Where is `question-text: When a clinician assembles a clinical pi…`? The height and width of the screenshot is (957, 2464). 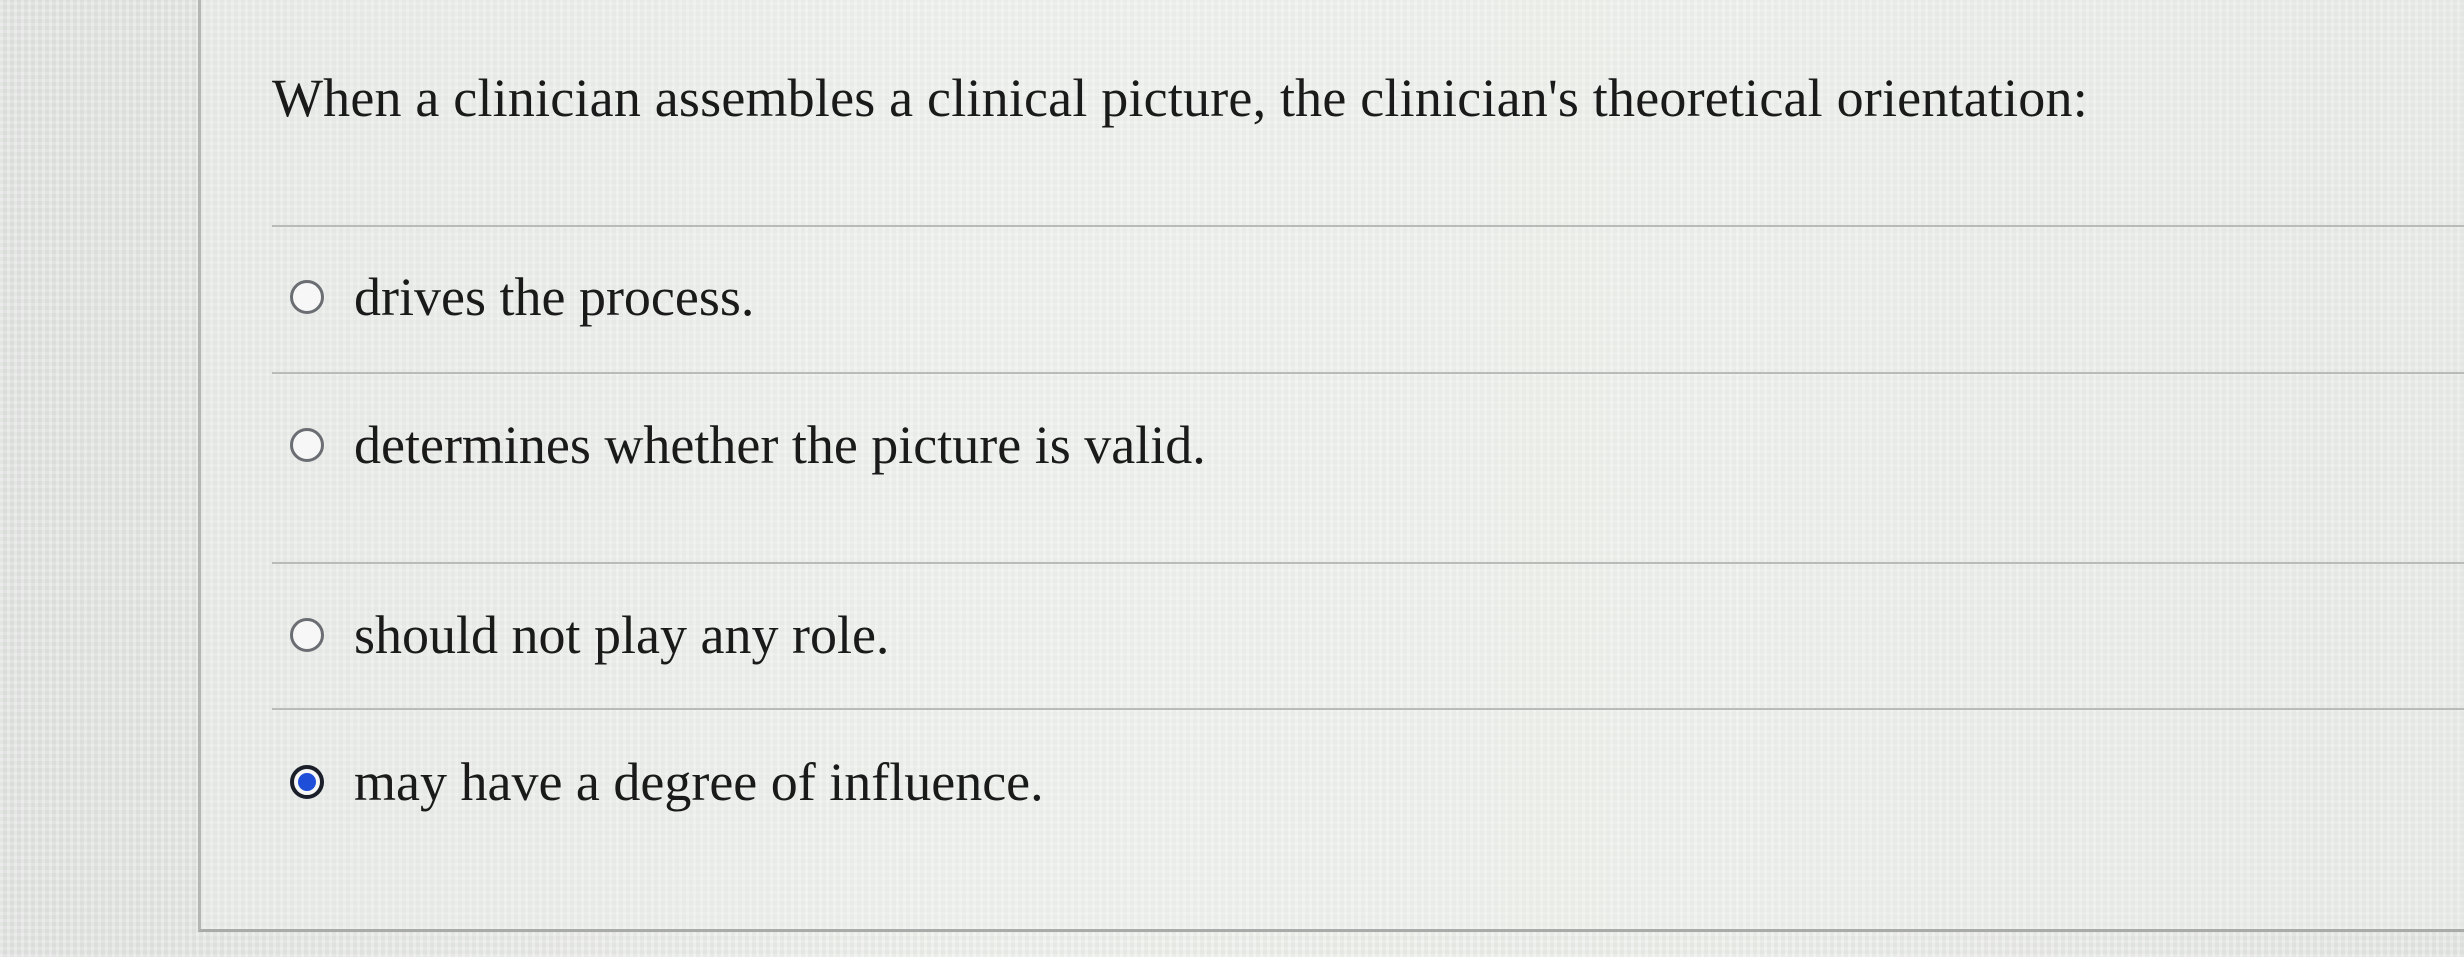
question-text: When a clinician assembles a clinical pi… is located at coordinates (1180, 98).